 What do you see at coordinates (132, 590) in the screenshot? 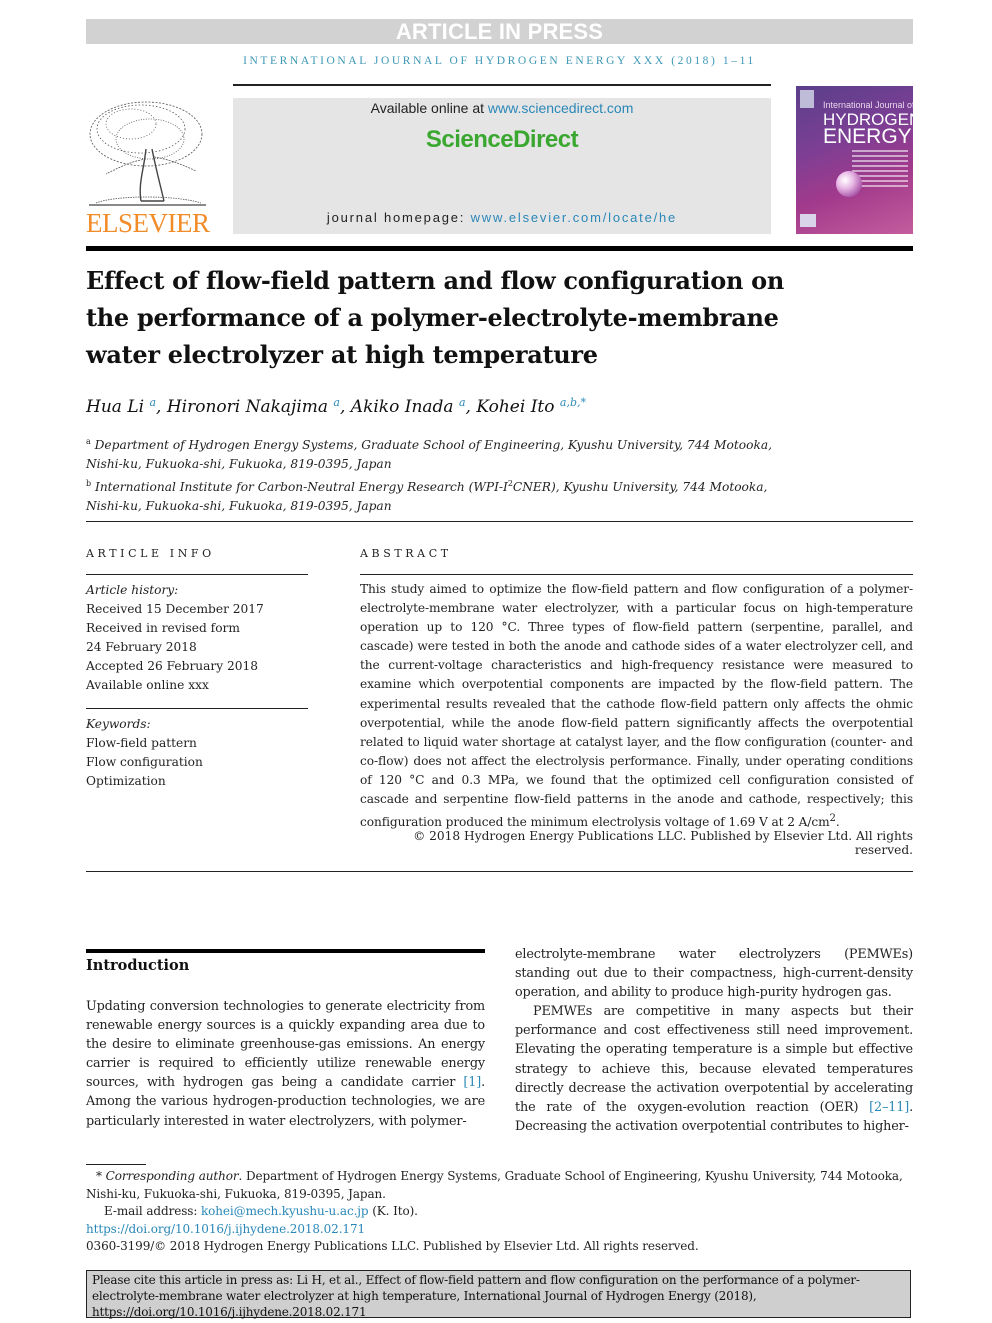
I see `history-label: Article history:` at bounding box center [132, 590].